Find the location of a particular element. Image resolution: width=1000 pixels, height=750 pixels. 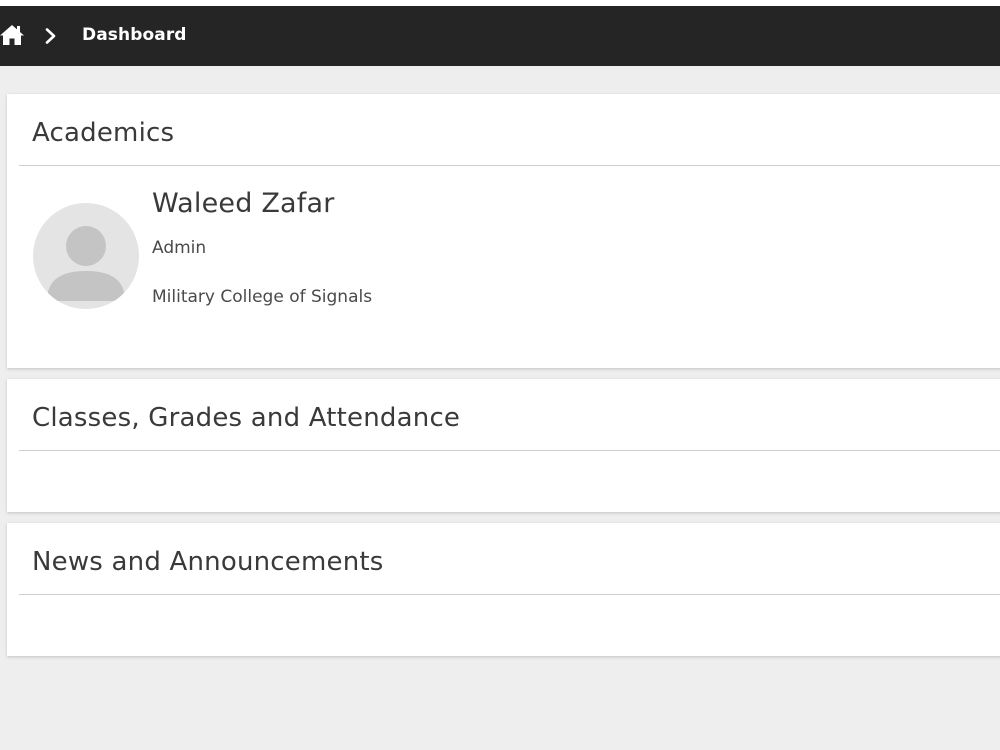

news-title: News and Announcements is located at coordinates (208, 562).